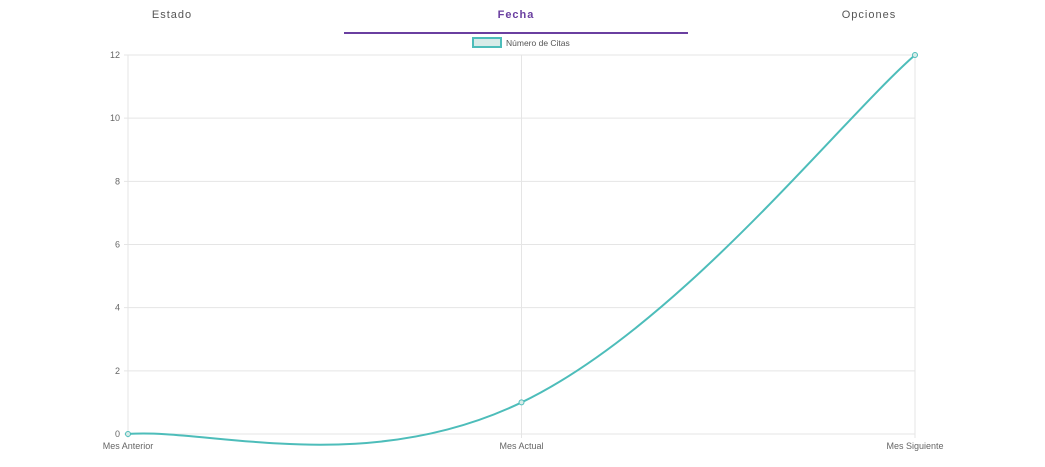  What do you see at coordinates (538, 43) in the screenshot?
I see `legend-label: Número de Citas` at bounding box center [538, 43].